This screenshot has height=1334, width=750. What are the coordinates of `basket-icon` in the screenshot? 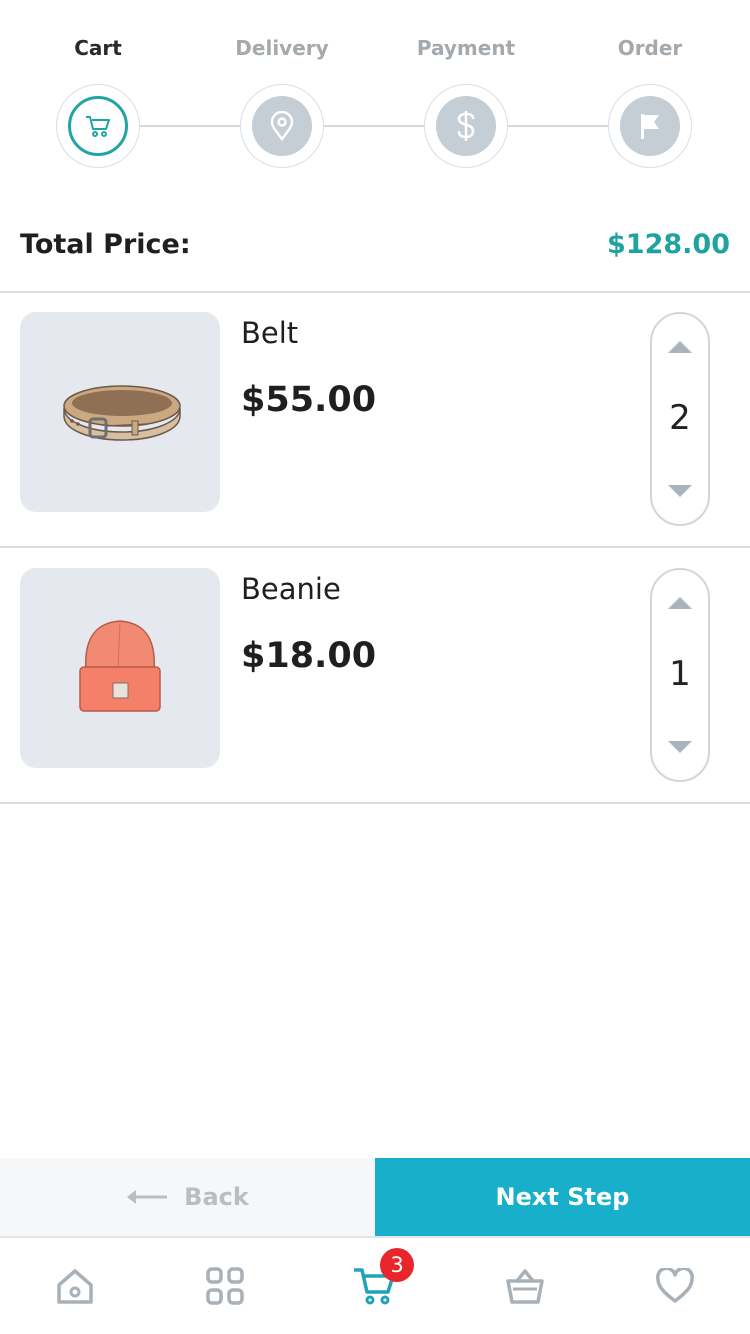 It's located at (525, 1286).